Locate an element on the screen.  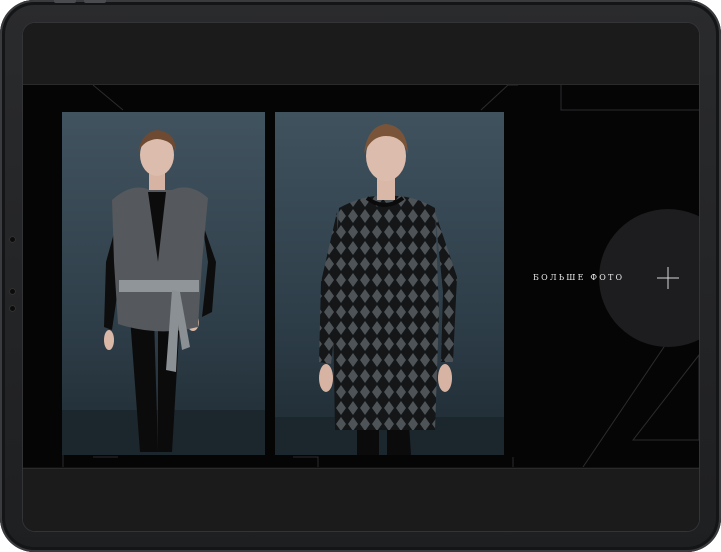
more-photos-link: БОЛЬШЕ ФОТО is located at coordinates (578, 277).